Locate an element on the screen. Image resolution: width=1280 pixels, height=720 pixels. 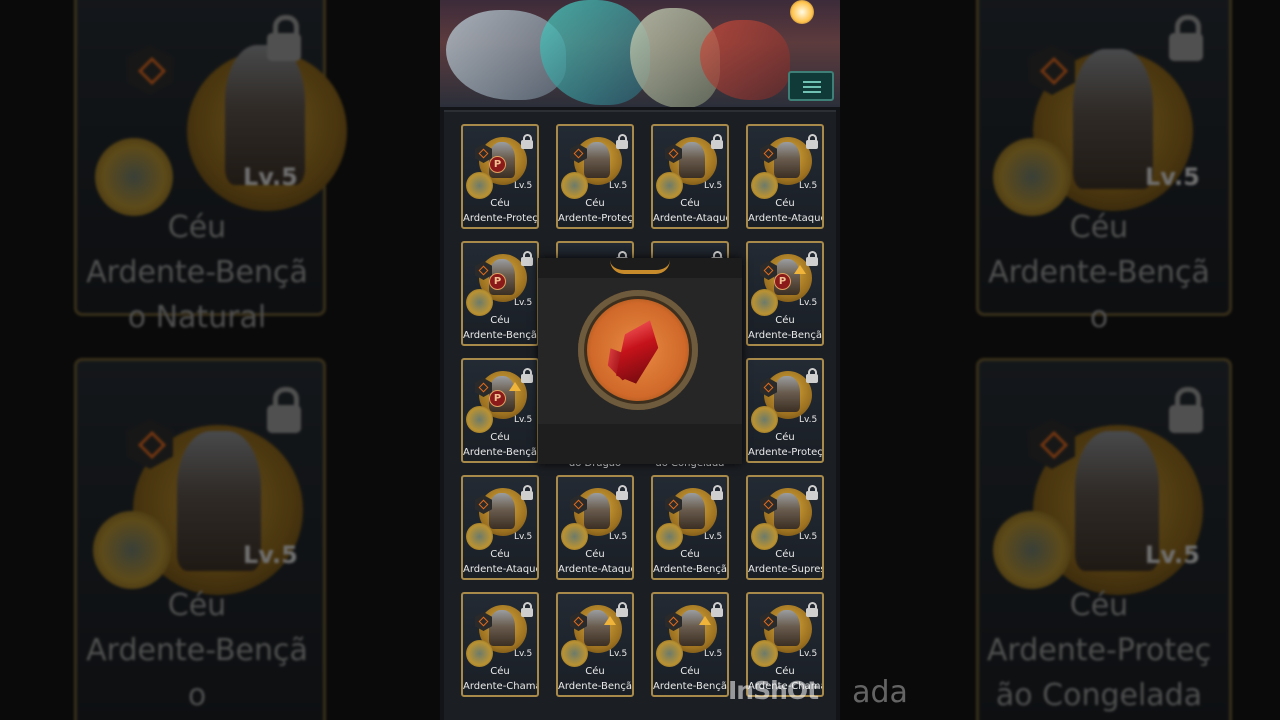
backdrop-card: Lv.5 Céu Ardente-Proteç ão Congelada is located at coordinates (1104, 539).